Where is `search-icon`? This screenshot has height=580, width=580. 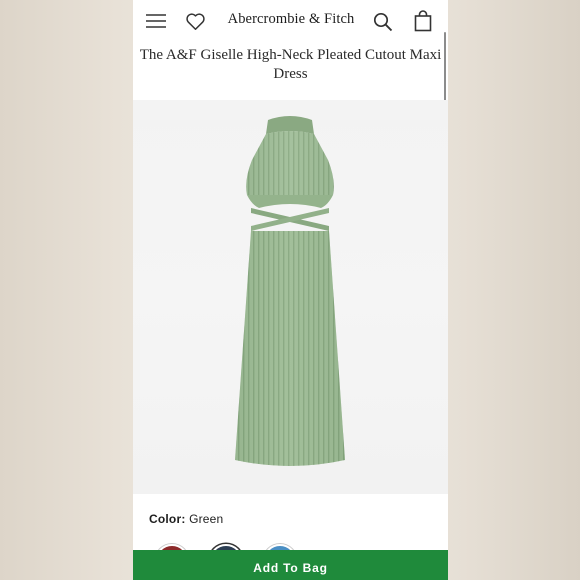
search-icon is located at coordinates (383, 24).